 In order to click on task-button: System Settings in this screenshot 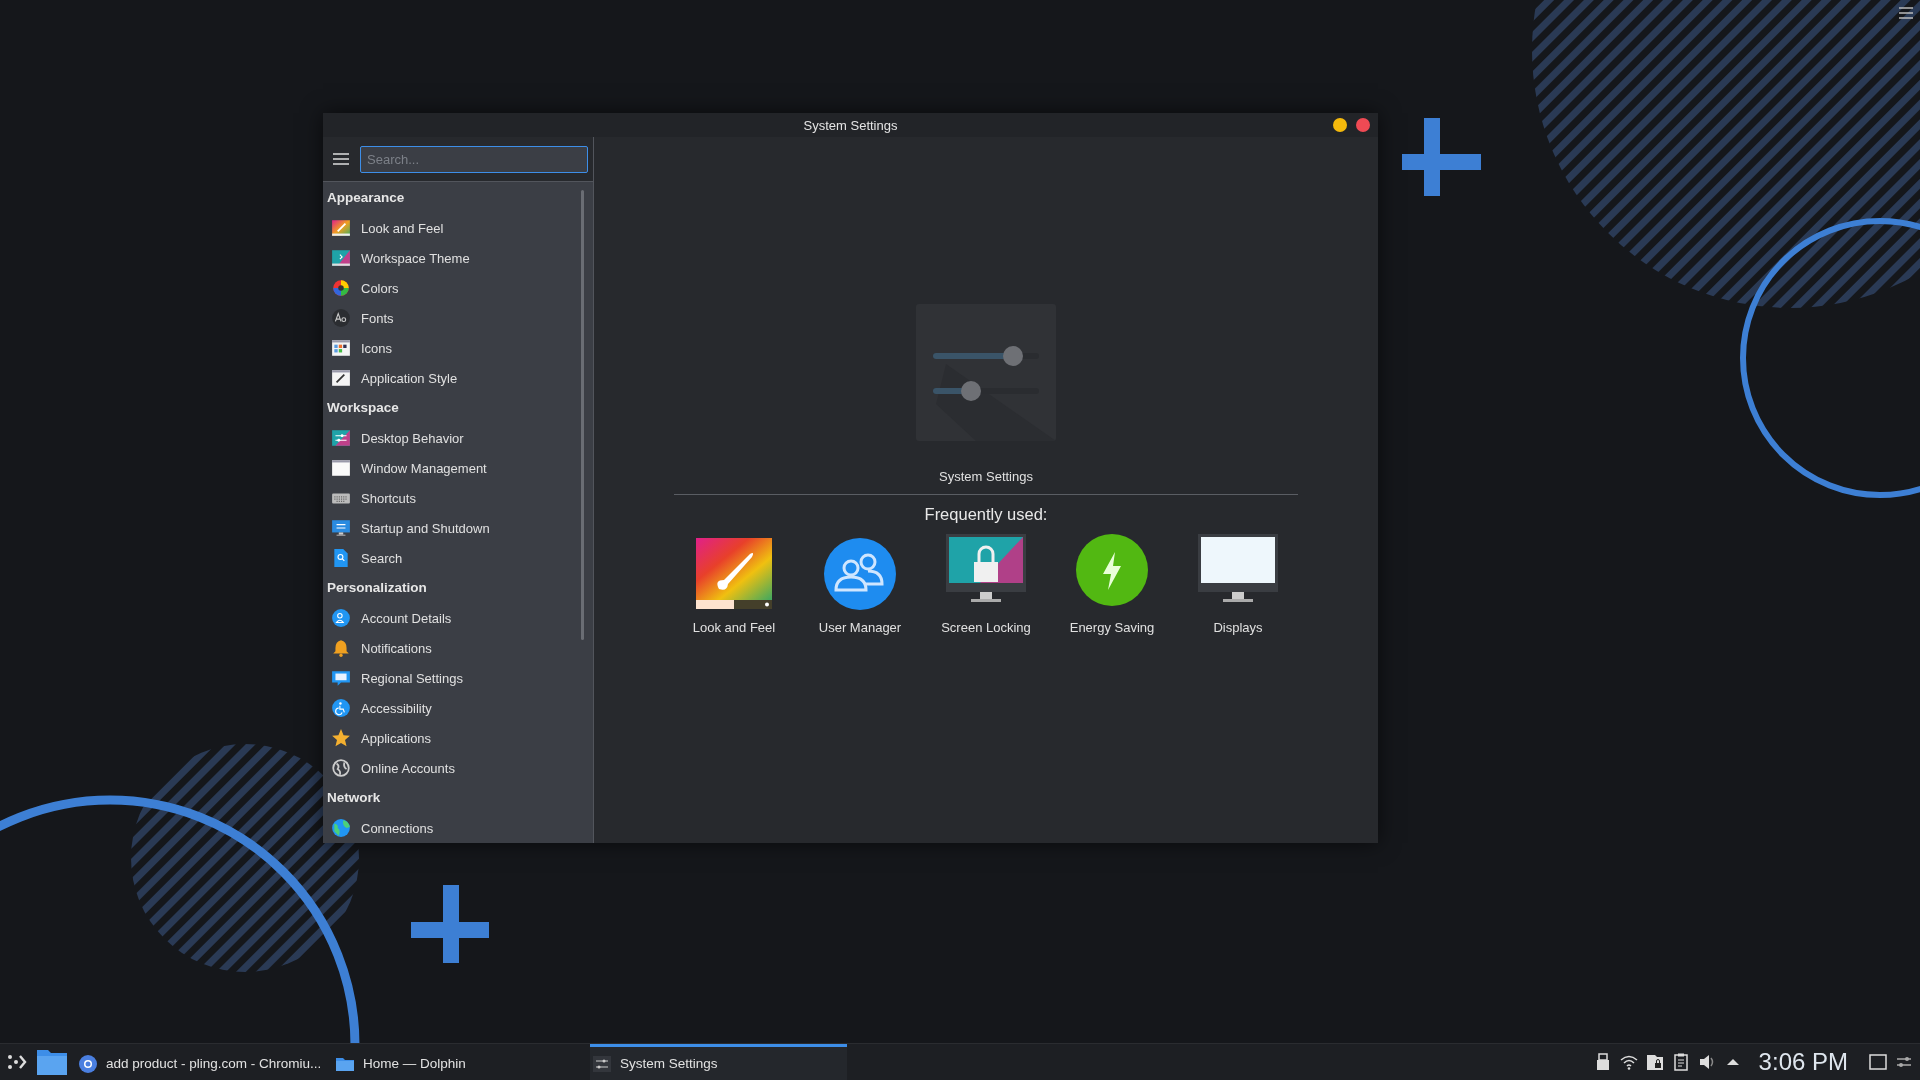, I will do `click(718, 1062)`.